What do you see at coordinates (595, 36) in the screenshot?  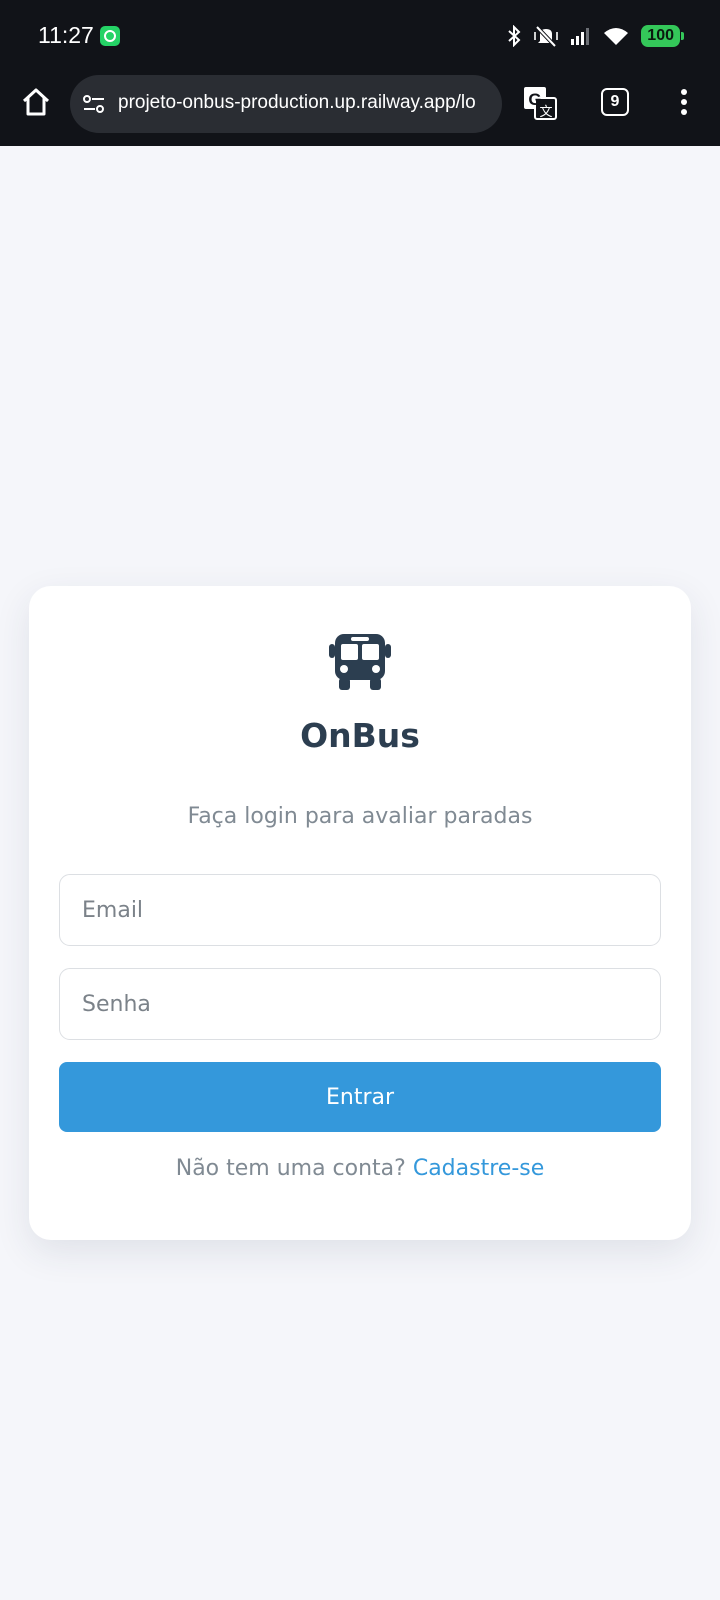 I see `status-icons: 100` at bounding box center [595, 36].